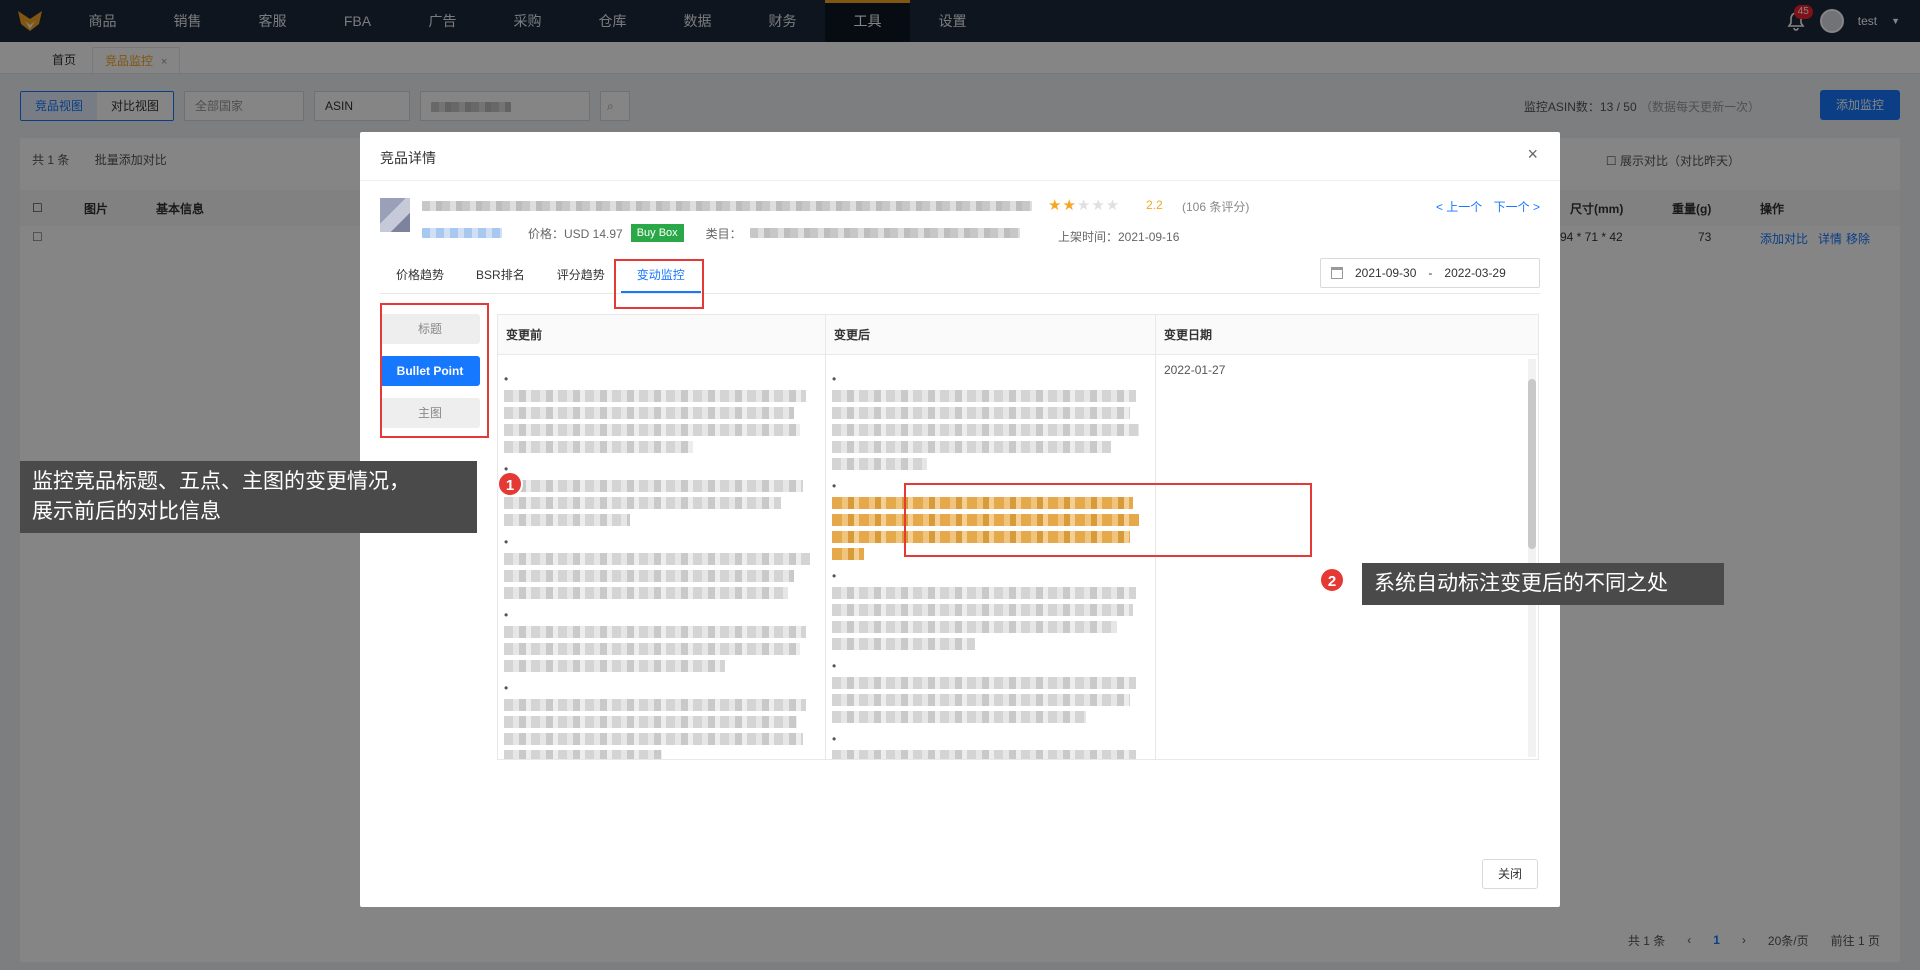  What do you see at coordinates (1154, 205) in the screenshot?
I see `rating-value: 2.2` at bounding box center [1154, 205].